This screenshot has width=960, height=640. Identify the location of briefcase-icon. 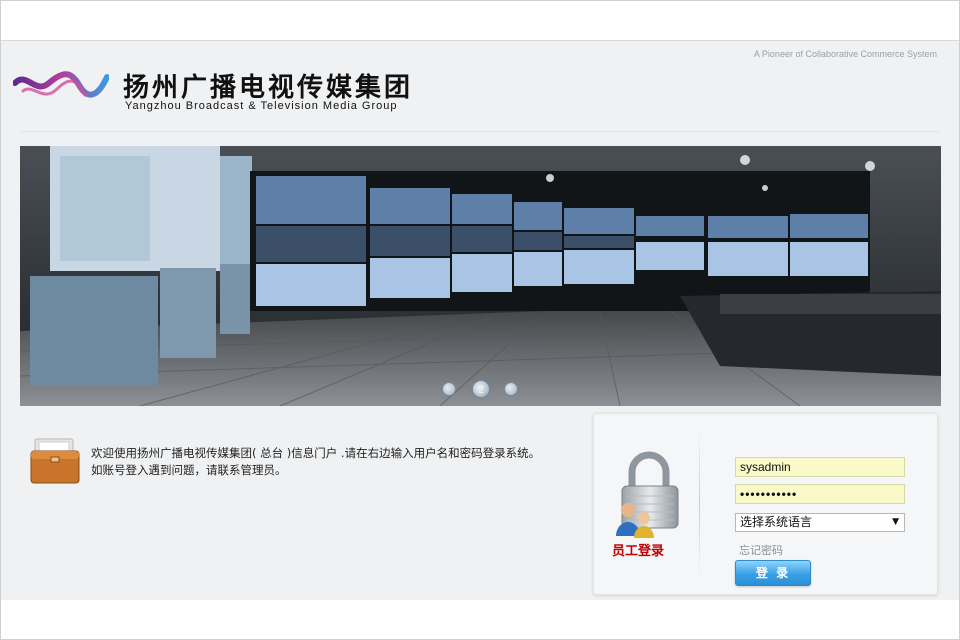
(55, 461).